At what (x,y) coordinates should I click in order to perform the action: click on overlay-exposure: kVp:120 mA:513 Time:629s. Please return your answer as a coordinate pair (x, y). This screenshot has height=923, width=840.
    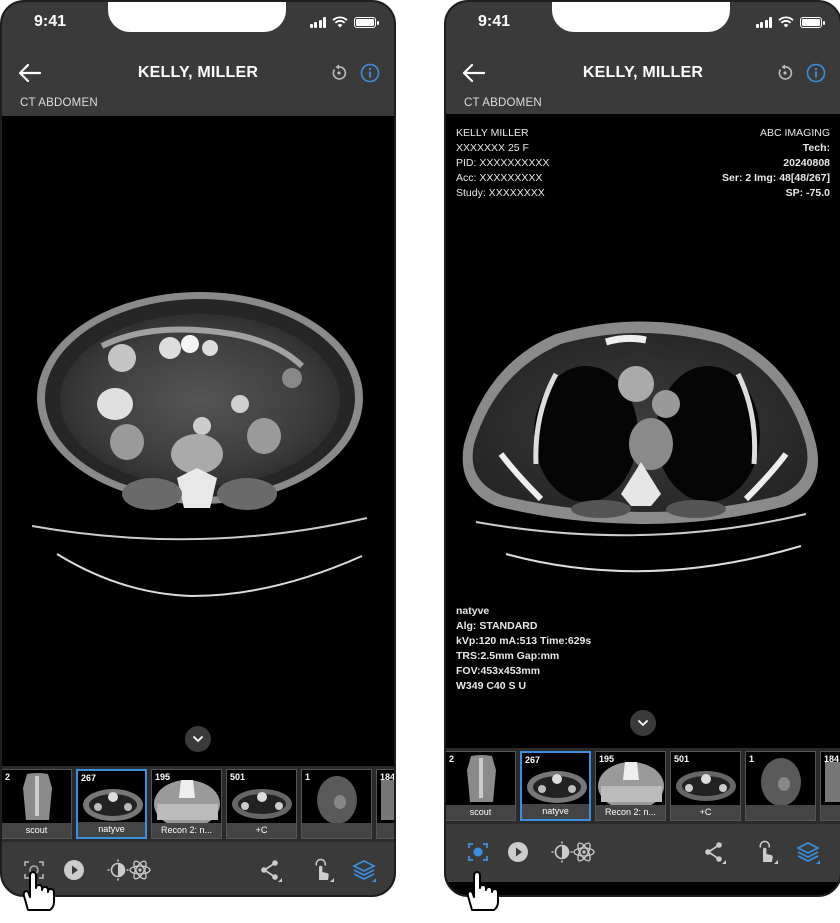
    Looking at the image, I should click on (524, 641).